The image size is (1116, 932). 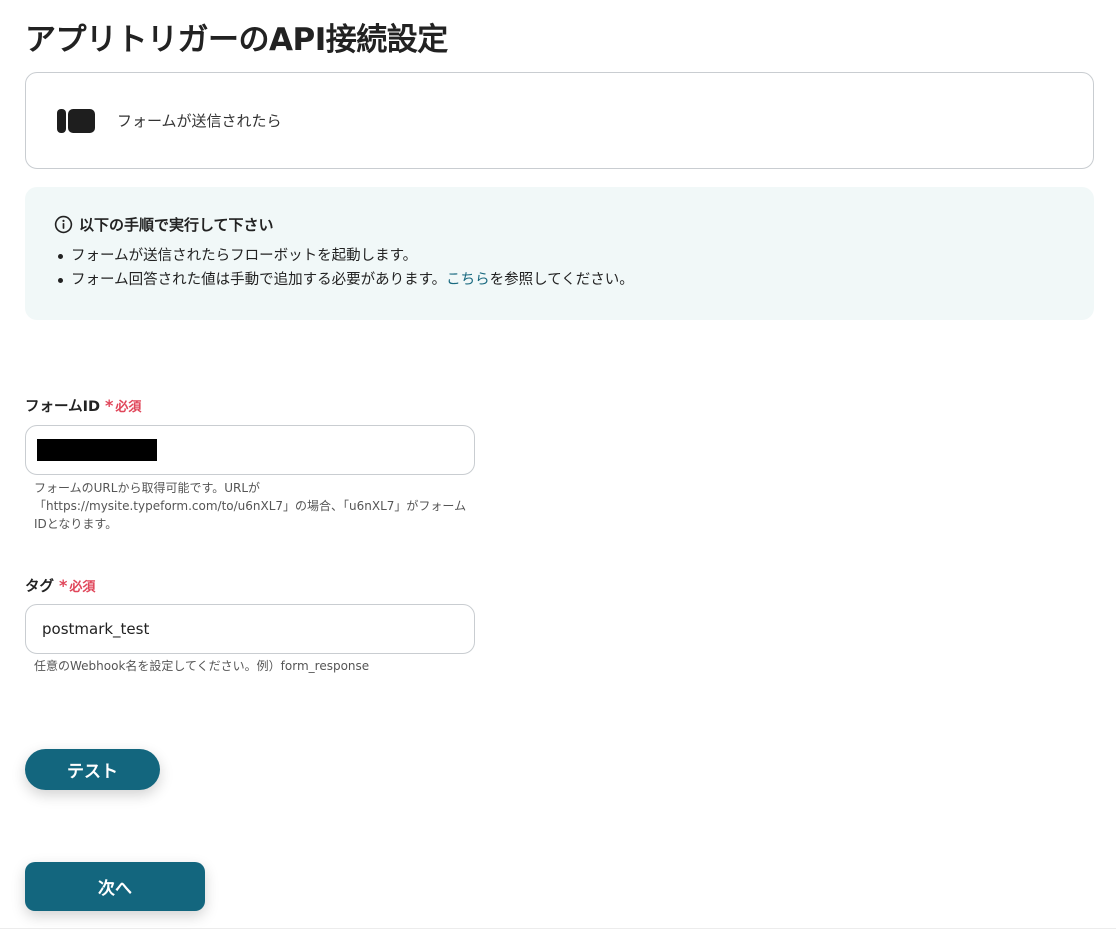 I want to click on tag-help: 任意のWebhook名を設定してください。例）form_response, so click(x=202, y=666).